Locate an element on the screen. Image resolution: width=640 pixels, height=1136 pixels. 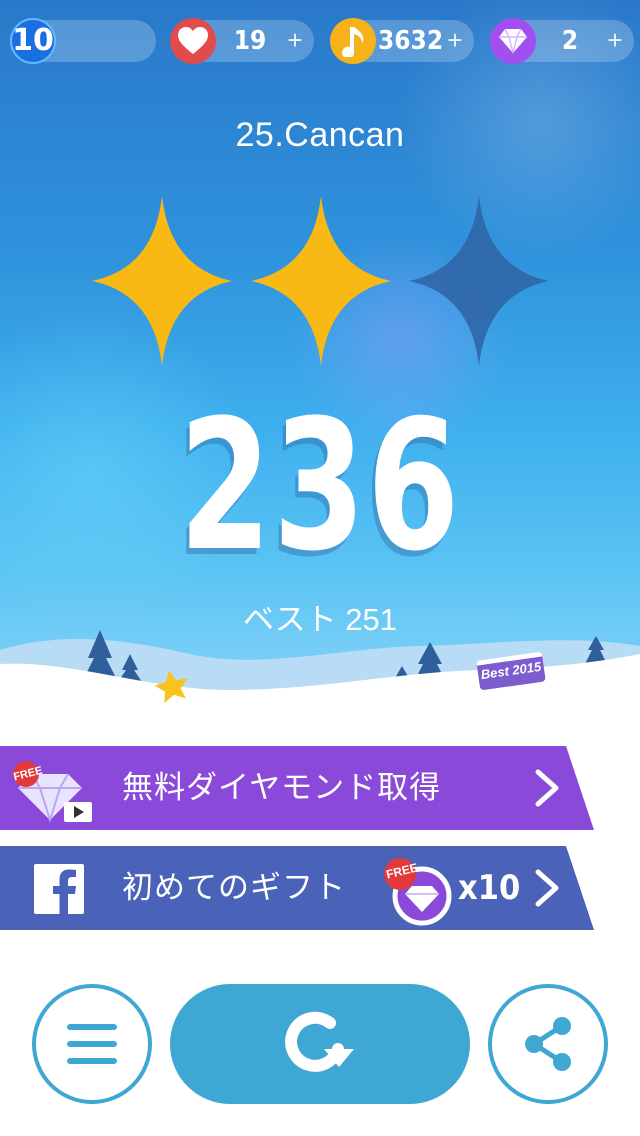
diamond-icon is located at coordinates (513, 41).